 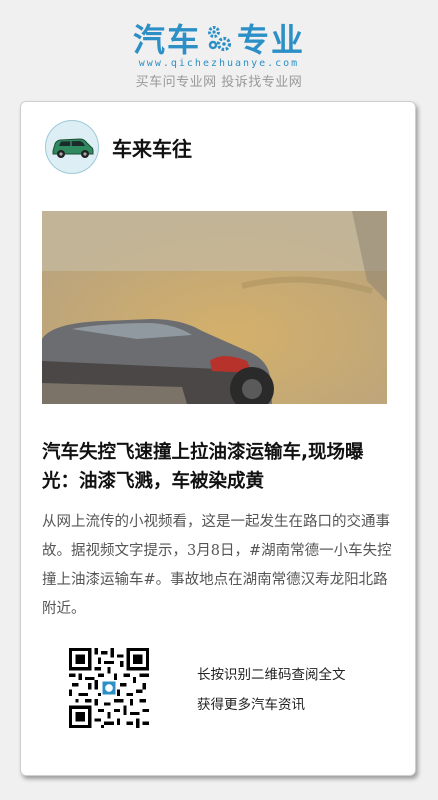 What do you see at coordinates (219, 63) in the screenshot?
I see `brand-url: www.qichezhuanye.com` at bounding box center [219, 63].